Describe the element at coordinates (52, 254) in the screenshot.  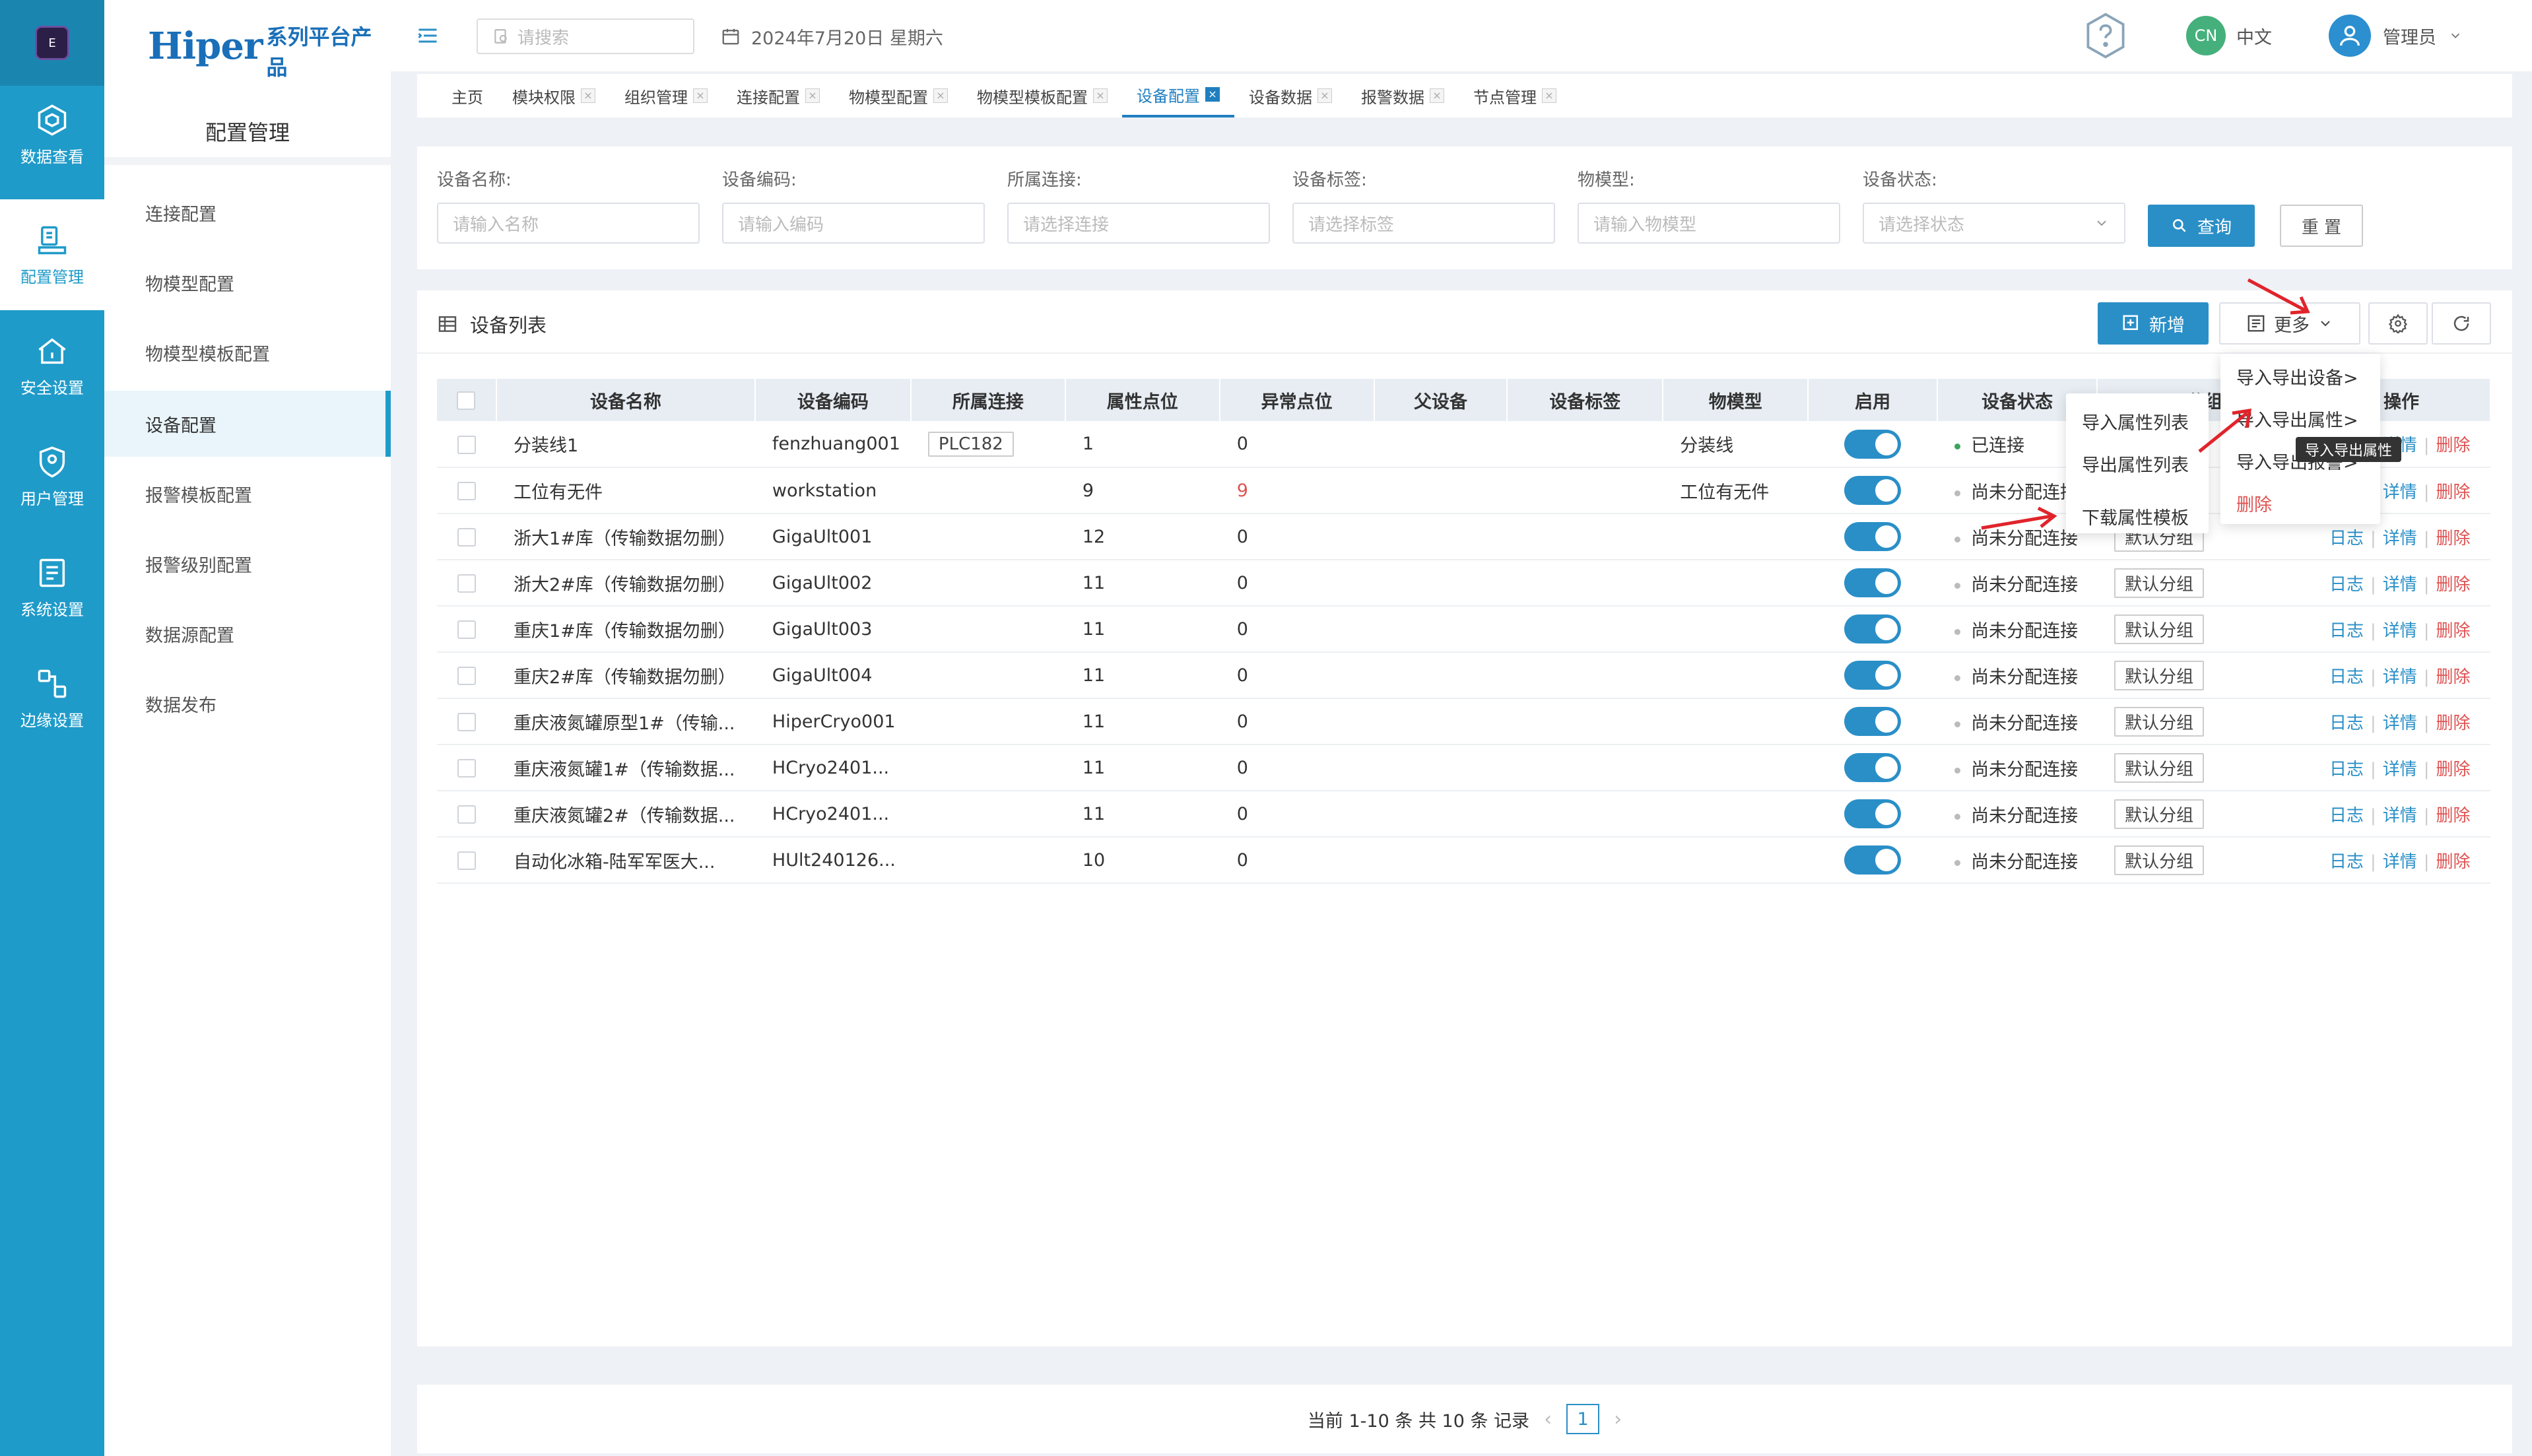
I see `rail-item-config-manage: 配置管理` at that location.